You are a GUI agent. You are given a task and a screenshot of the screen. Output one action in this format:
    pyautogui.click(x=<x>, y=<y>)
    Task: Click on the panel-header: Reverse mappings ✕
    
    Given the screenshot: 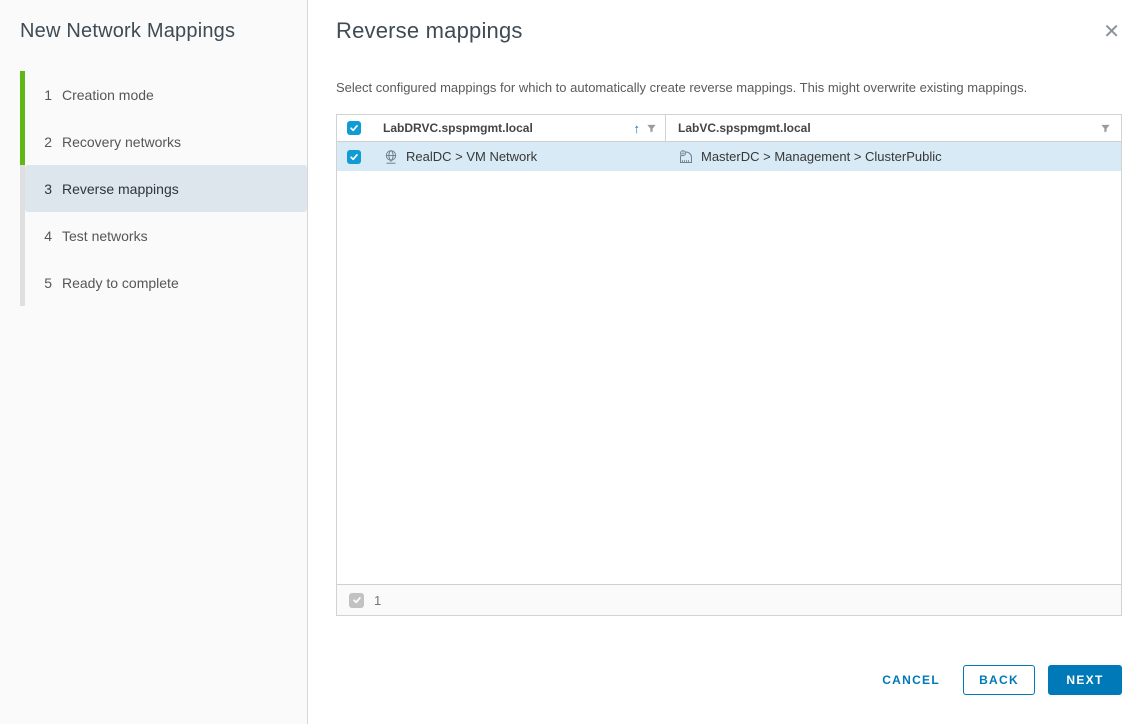 What is the action you would take?
    pyautogui.click(x=729, y=32)
    